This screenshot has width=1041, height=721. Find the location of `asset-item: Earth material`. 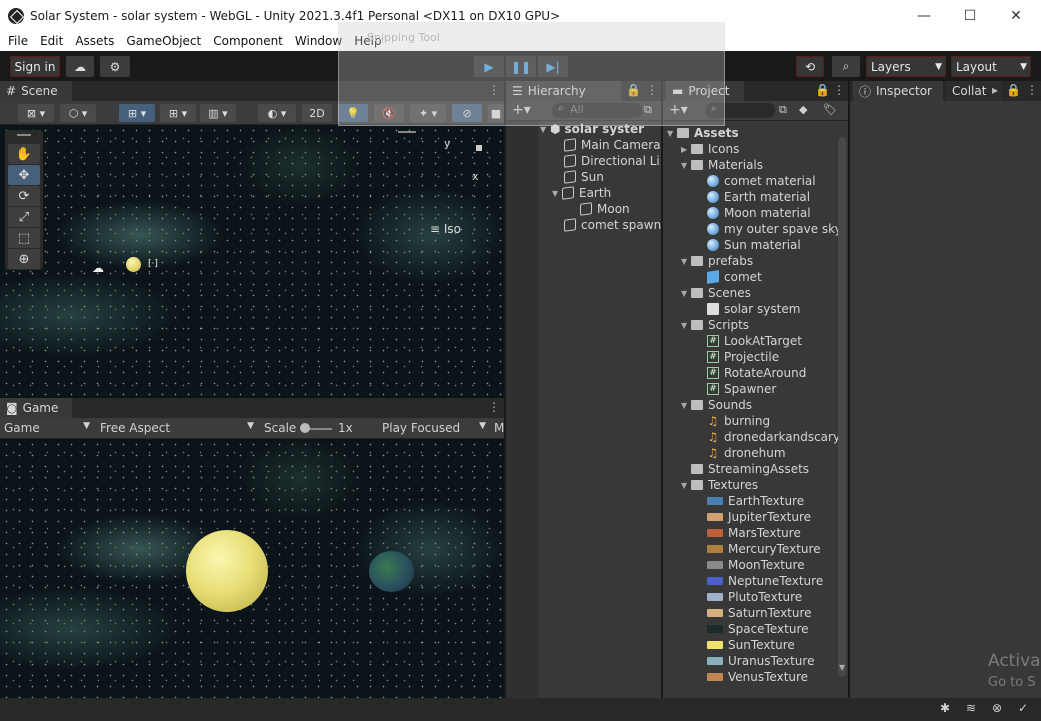

asset-item: Earth material is located at coordinates (758, 197).